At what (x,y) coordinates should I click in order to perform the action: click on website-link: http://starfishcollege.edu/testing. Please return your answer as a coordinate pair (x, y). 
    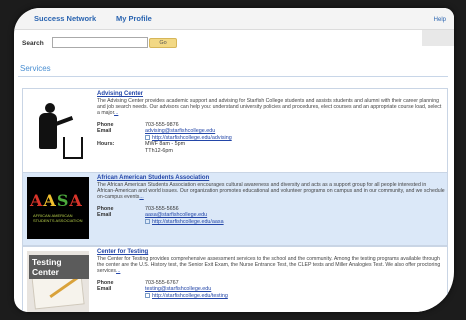
    Looking at the image, I should click on (186, 296).